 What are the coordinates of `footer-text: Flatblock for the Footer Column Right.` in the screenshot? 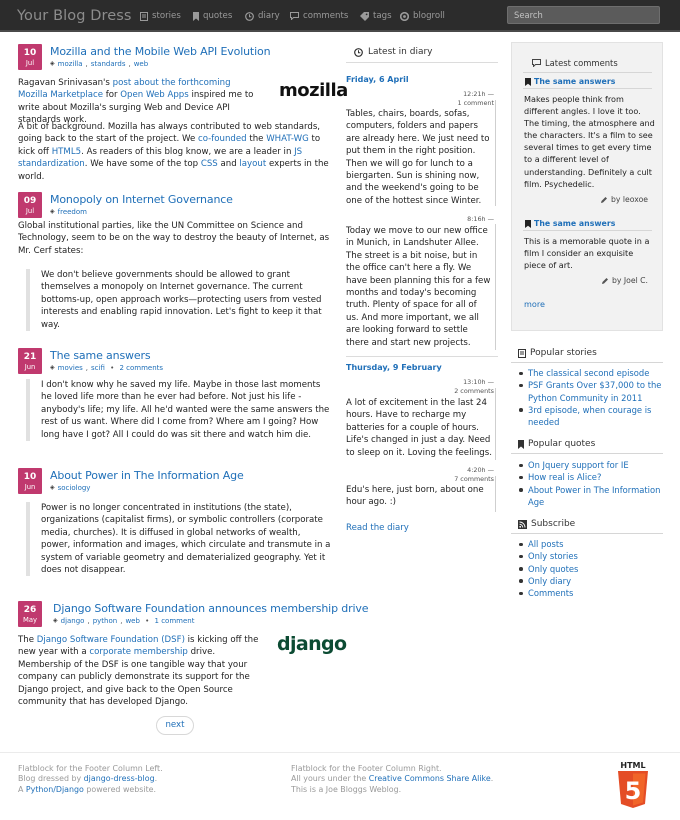 It's located at (366, 768).